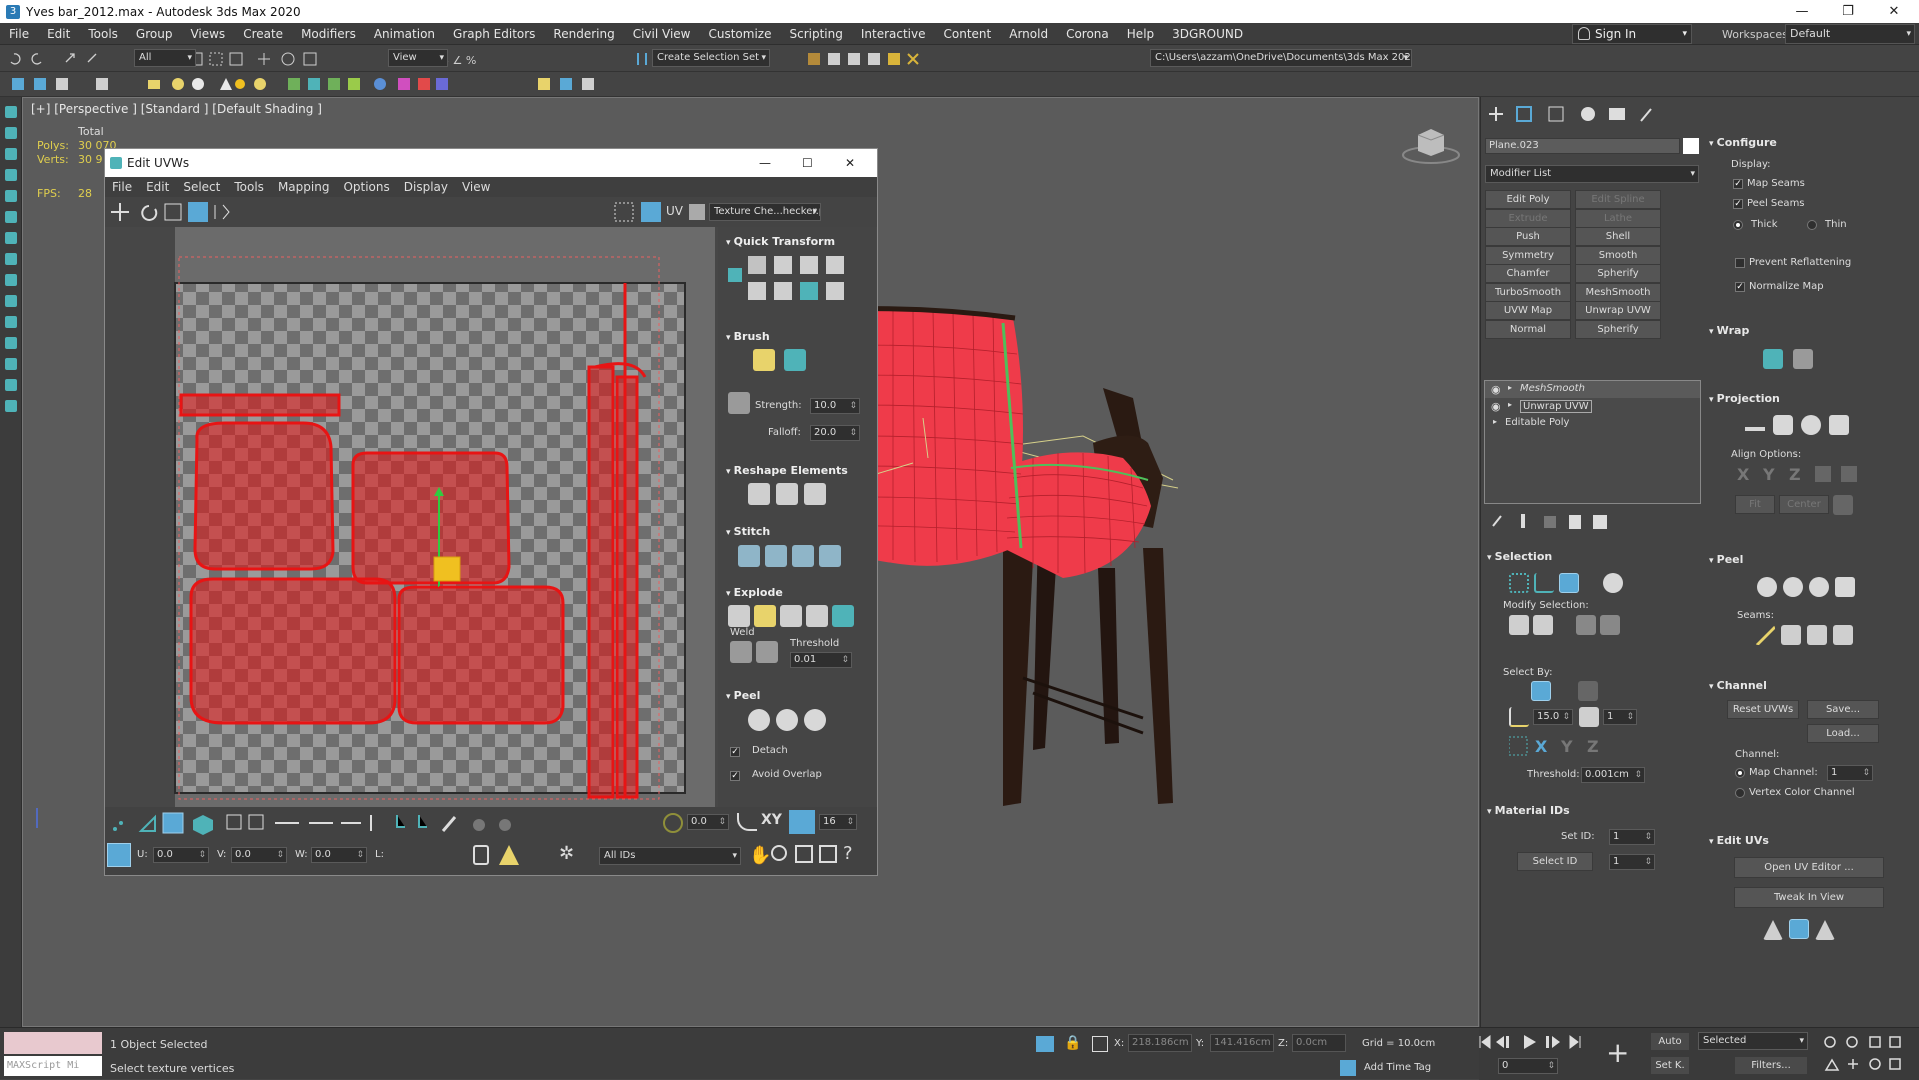 The width and height of the screenshot is (1919, 1080). What do you see at coordinates (53, 1066) in the screenshot?
I see `maxscript-mini-listener: MAXScript Mi` at bounding box center [53, 1066].